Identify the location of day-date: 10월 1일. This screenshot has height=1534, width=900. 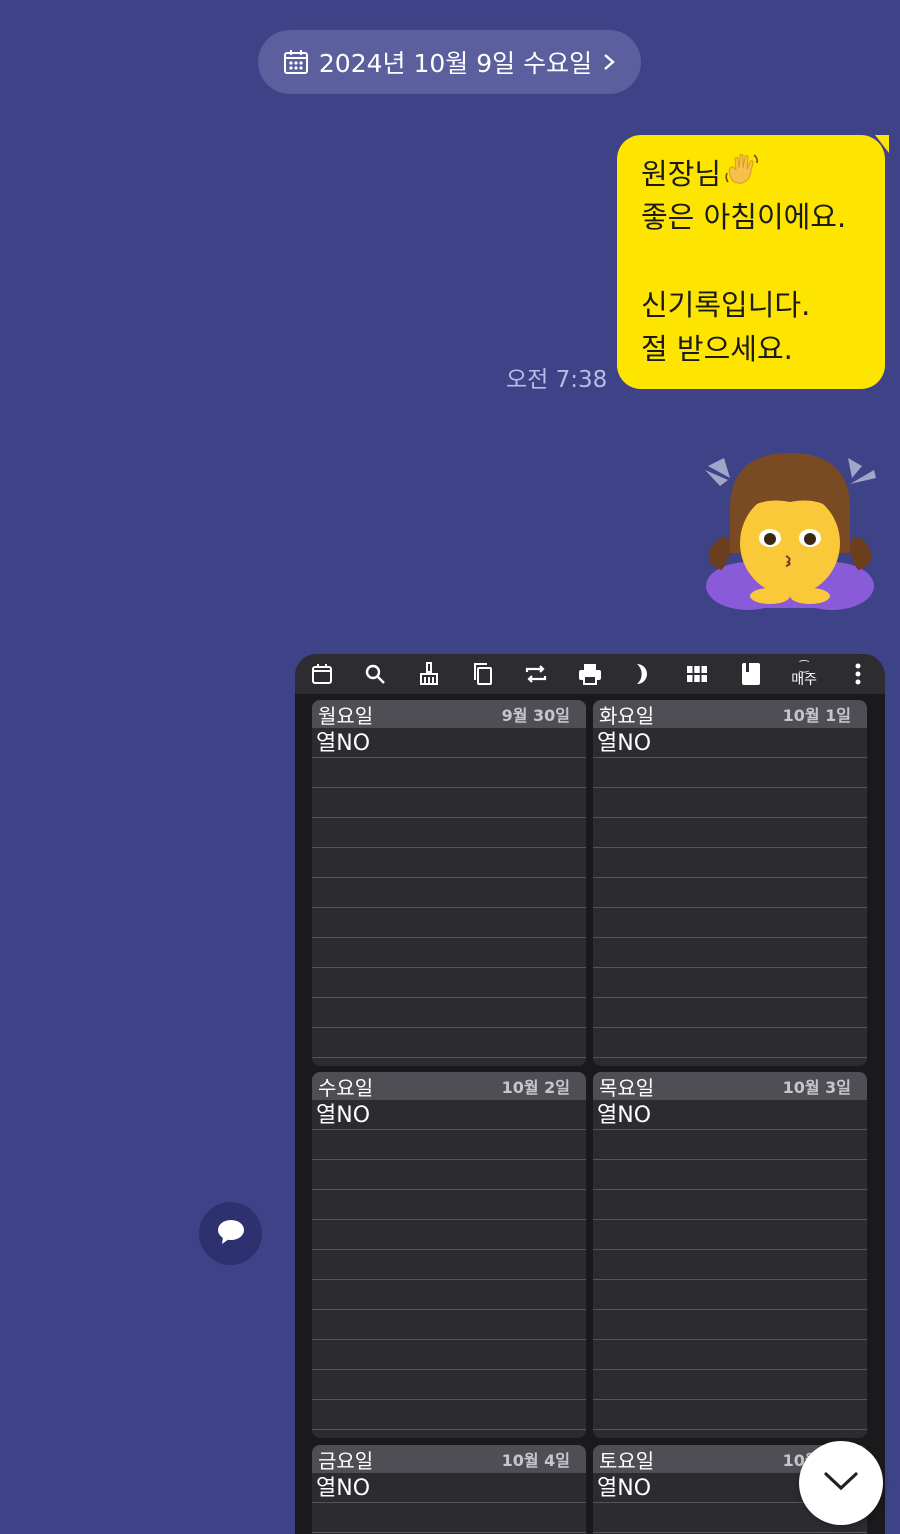
(816, 715).